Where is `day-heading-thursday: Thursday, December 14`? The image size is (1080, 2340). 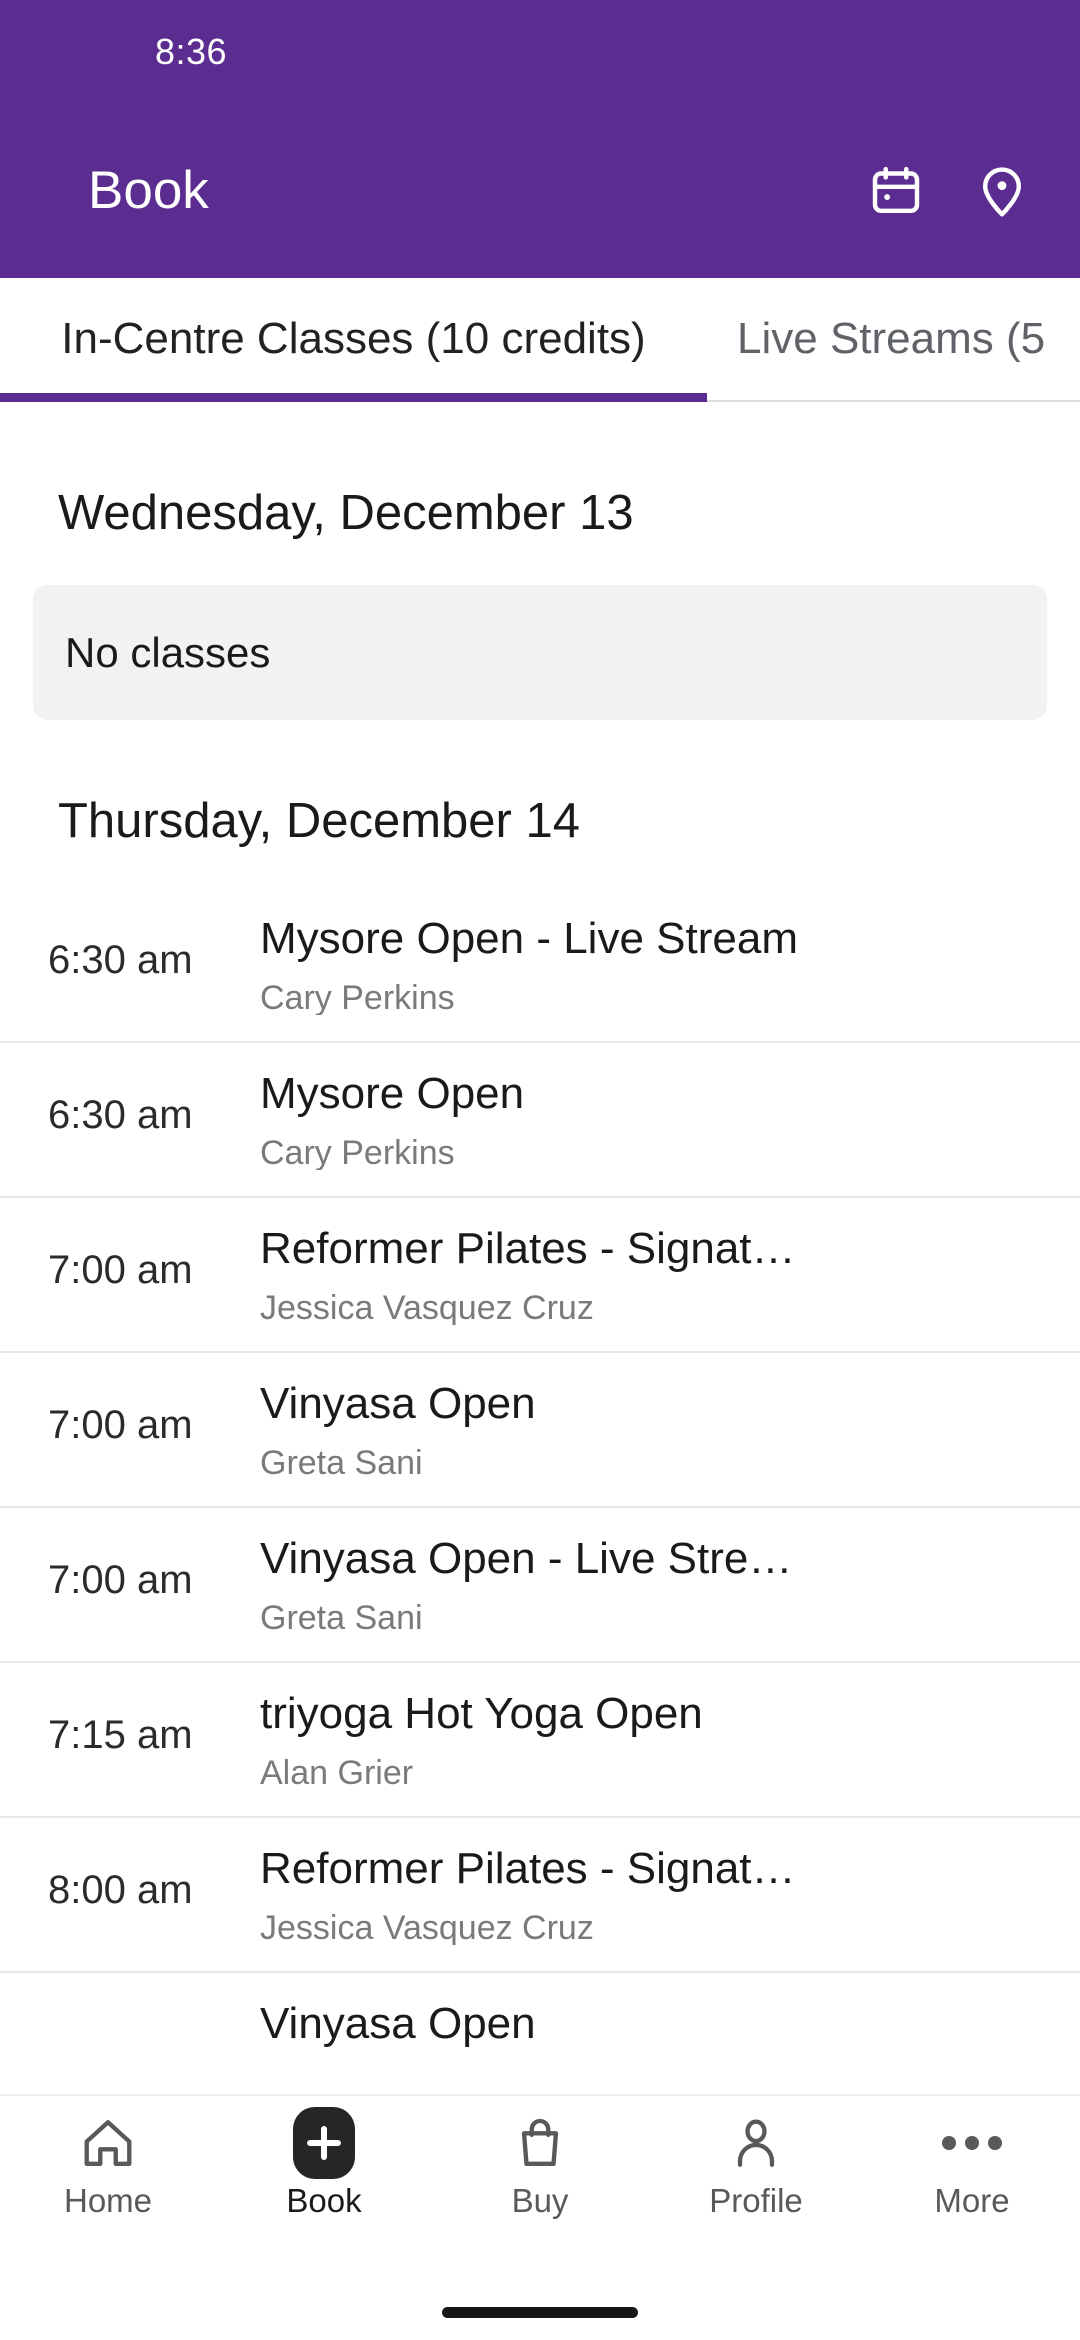
day-heading-thursday: Thursday, December 14 is located at coordinates (319, 821).